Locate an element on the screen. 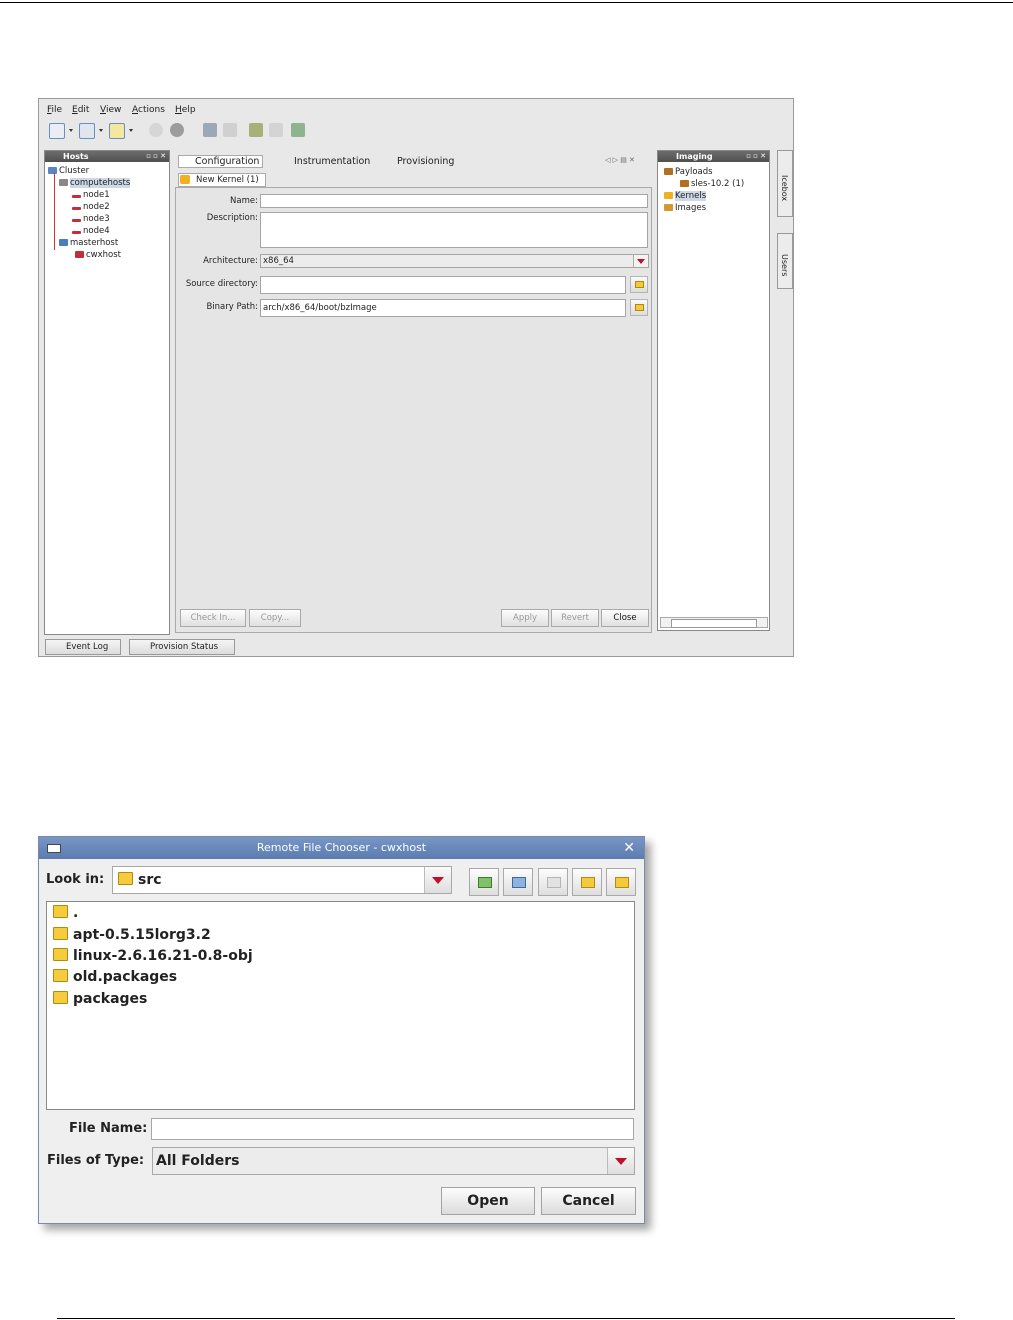 This screenshot has width=1013, height=1320. layout-icon is located at coordinates (87, 131).